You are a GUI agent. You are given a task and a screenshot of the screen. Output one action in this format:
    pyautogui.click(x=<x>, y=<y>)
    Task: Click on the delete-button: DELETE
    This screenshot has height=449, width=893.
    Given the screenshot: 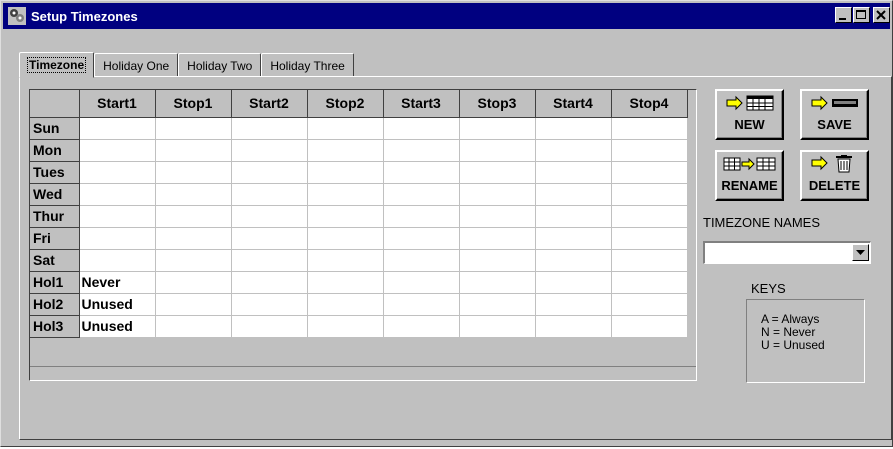 What is the action you would take?
    pyautogui.click(x=834, y=175)
    